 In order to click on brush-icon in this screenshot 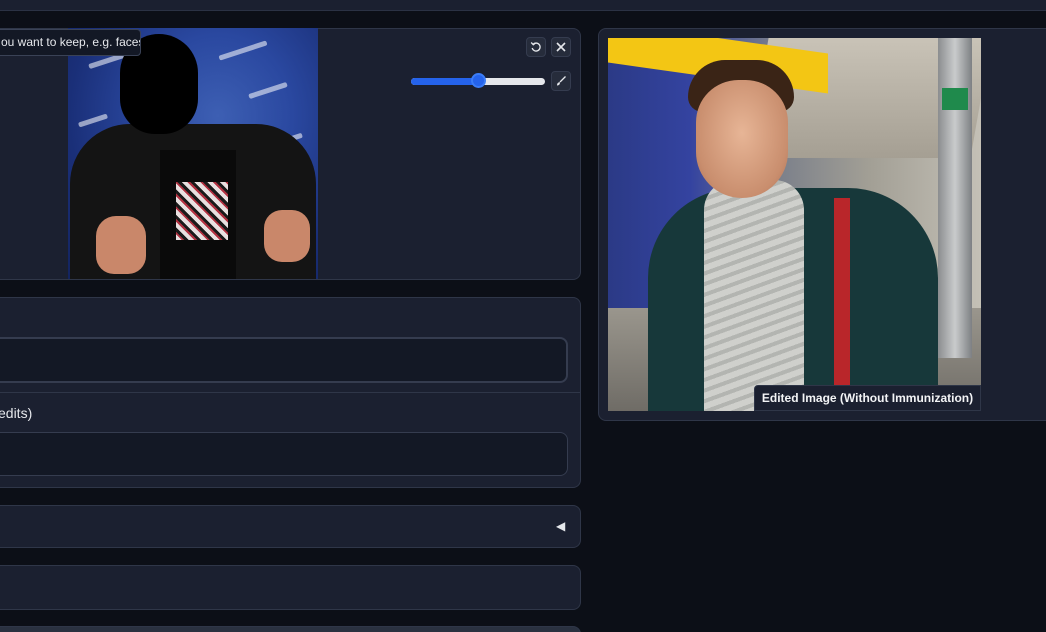, I will do `click(561, 81)`.